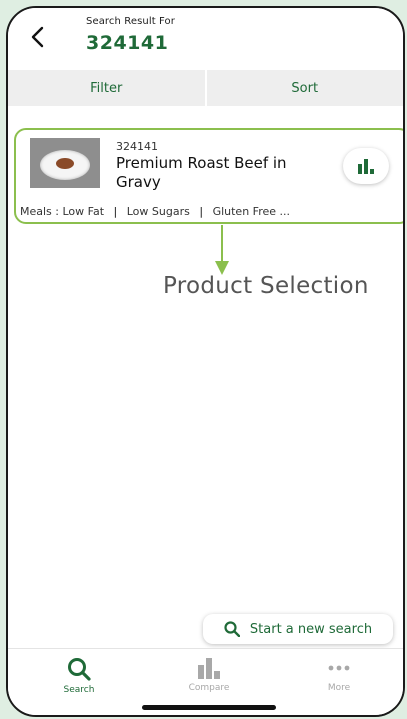  I want to click on tab-search: Search, so click(79, 680).